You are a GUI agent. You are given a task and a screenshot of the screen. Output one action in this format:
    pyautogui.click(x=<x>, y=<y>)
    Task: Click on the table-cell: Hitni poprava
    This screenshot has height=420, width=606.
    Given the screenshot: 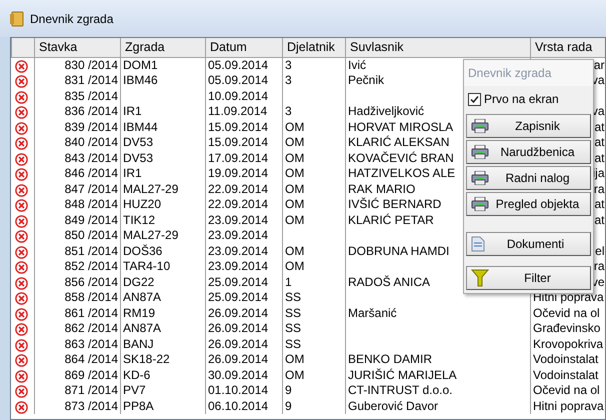 What is the action you would take?
    pyautogui.click(x=568, y=405)
    